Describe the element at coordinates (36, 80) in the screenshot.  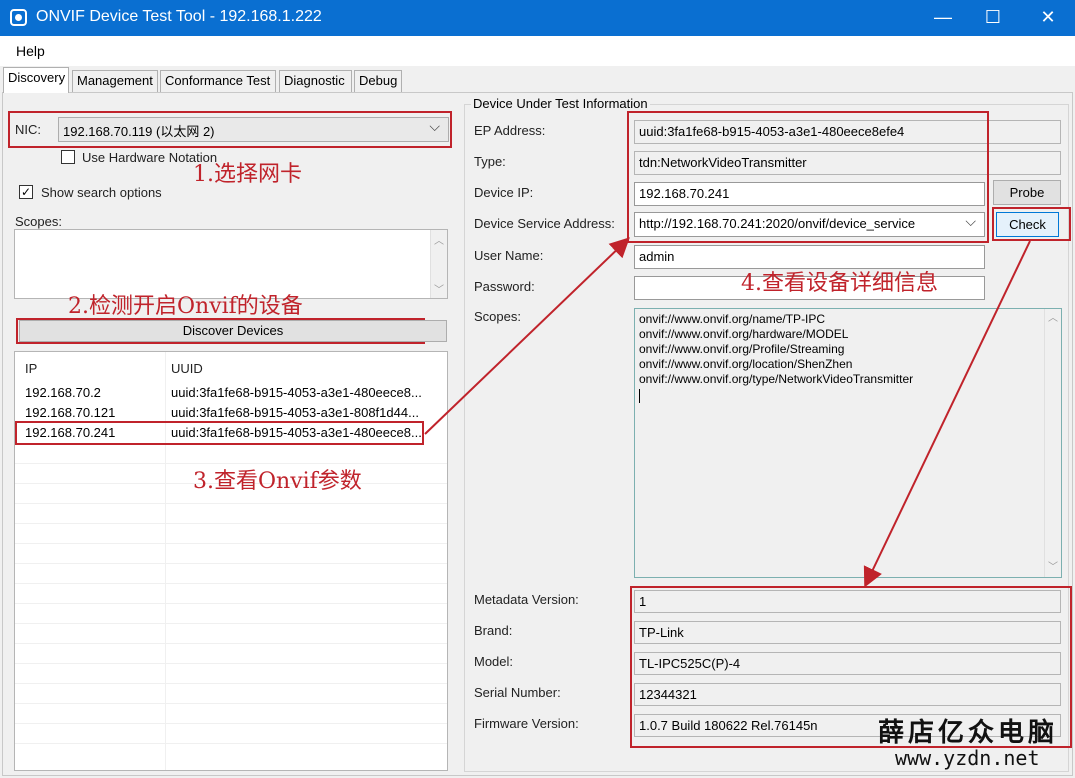
I see `tab-discovery: Discovery` at that location.